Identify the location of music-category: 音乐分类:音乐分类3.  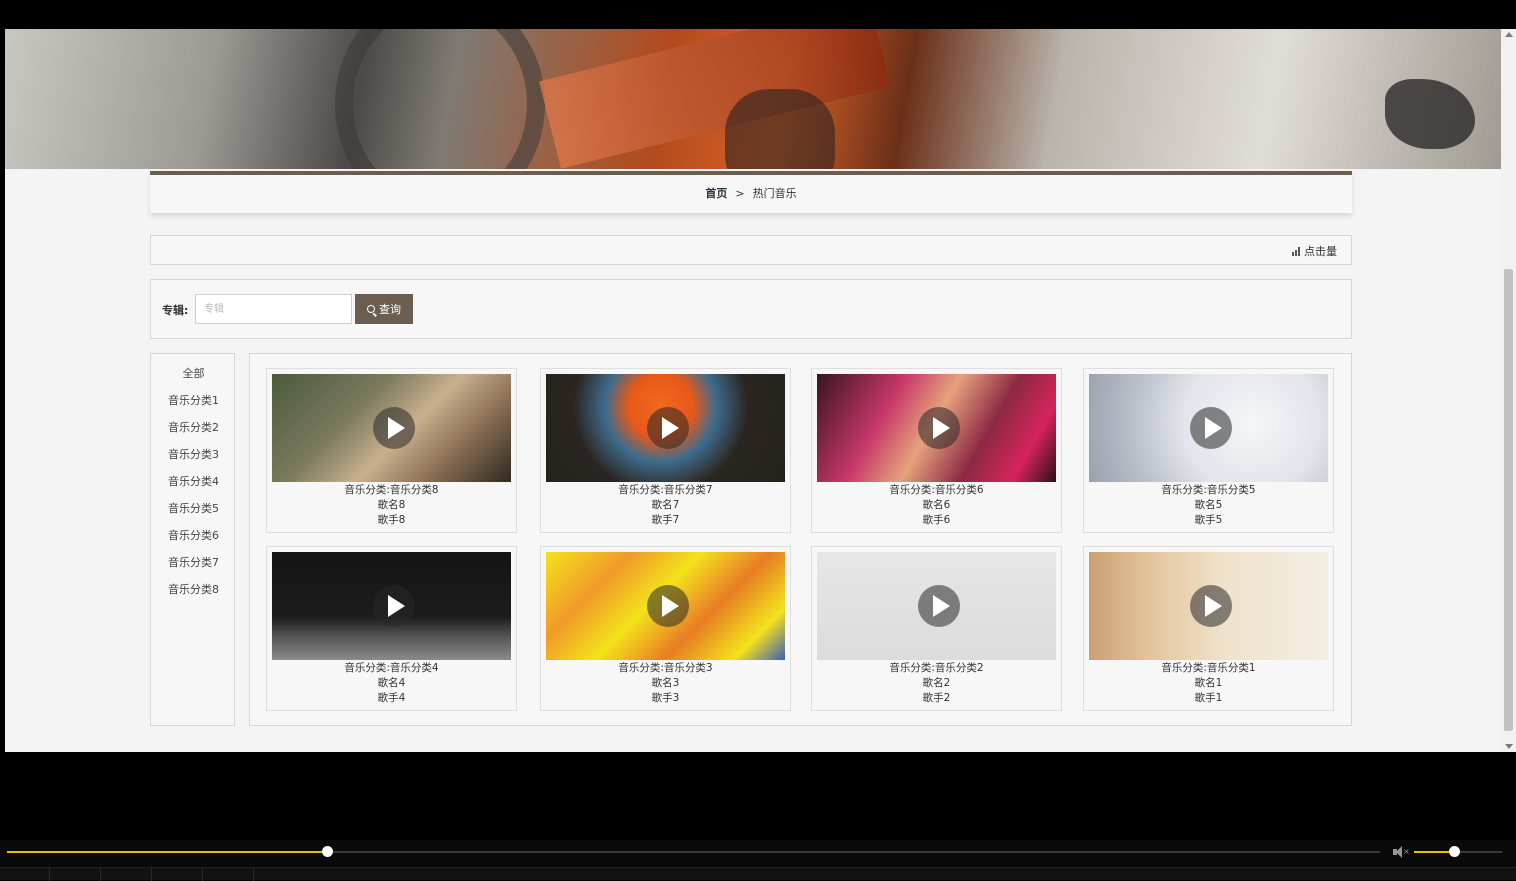
(665, 668).